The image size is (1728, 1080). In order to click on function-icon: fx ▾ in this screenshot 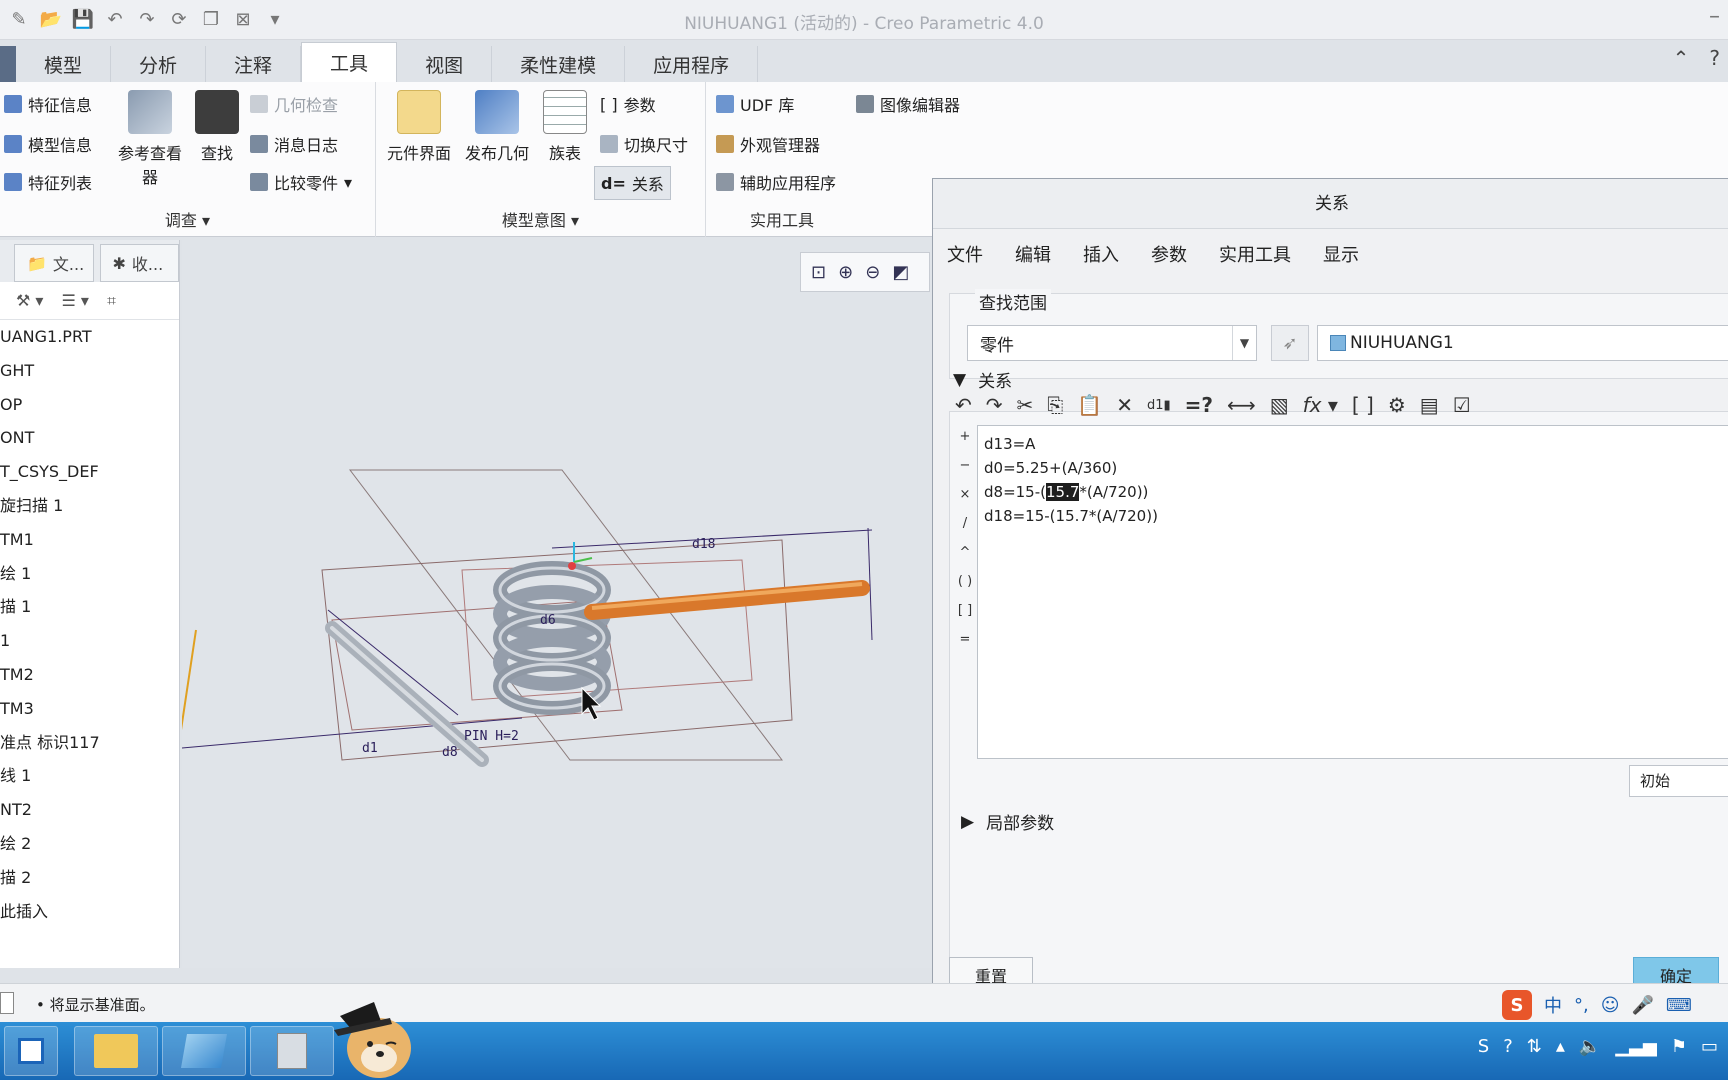, I will do `click(1320, 405)`.